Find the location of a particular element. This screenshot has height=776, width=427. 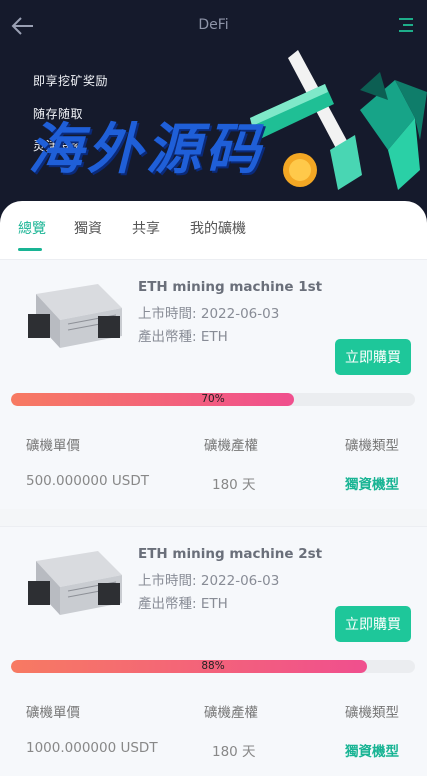

progress-percent: 88% is located at coordinates (213, 666).